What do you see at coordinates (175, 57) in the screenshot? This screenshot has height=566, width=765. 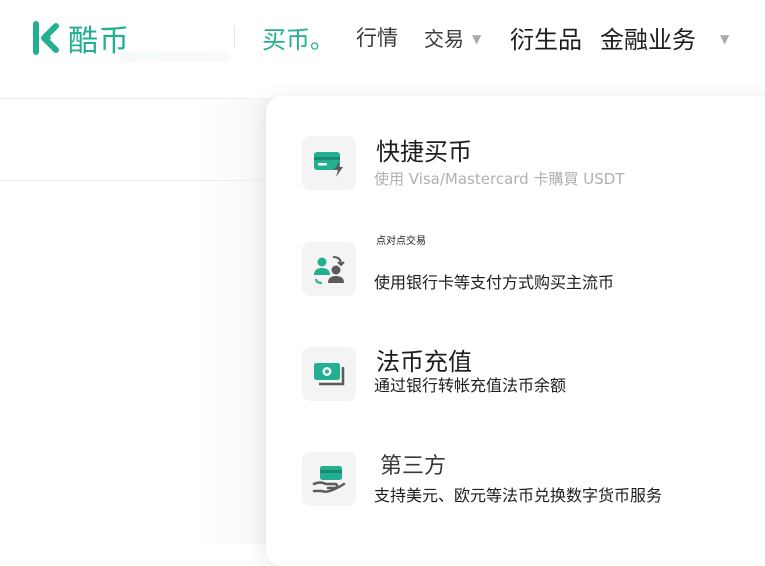 I see `logo-subtitle-blur` at bounding box center [175, 57].